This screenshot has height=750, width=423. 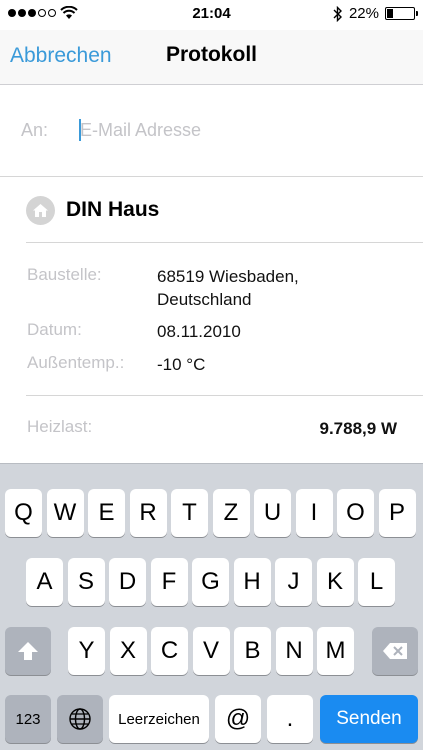 What do you see at coordinates (127, 582) in the screenshot?
I see `key-d: D` at bounding box center [127, 582].